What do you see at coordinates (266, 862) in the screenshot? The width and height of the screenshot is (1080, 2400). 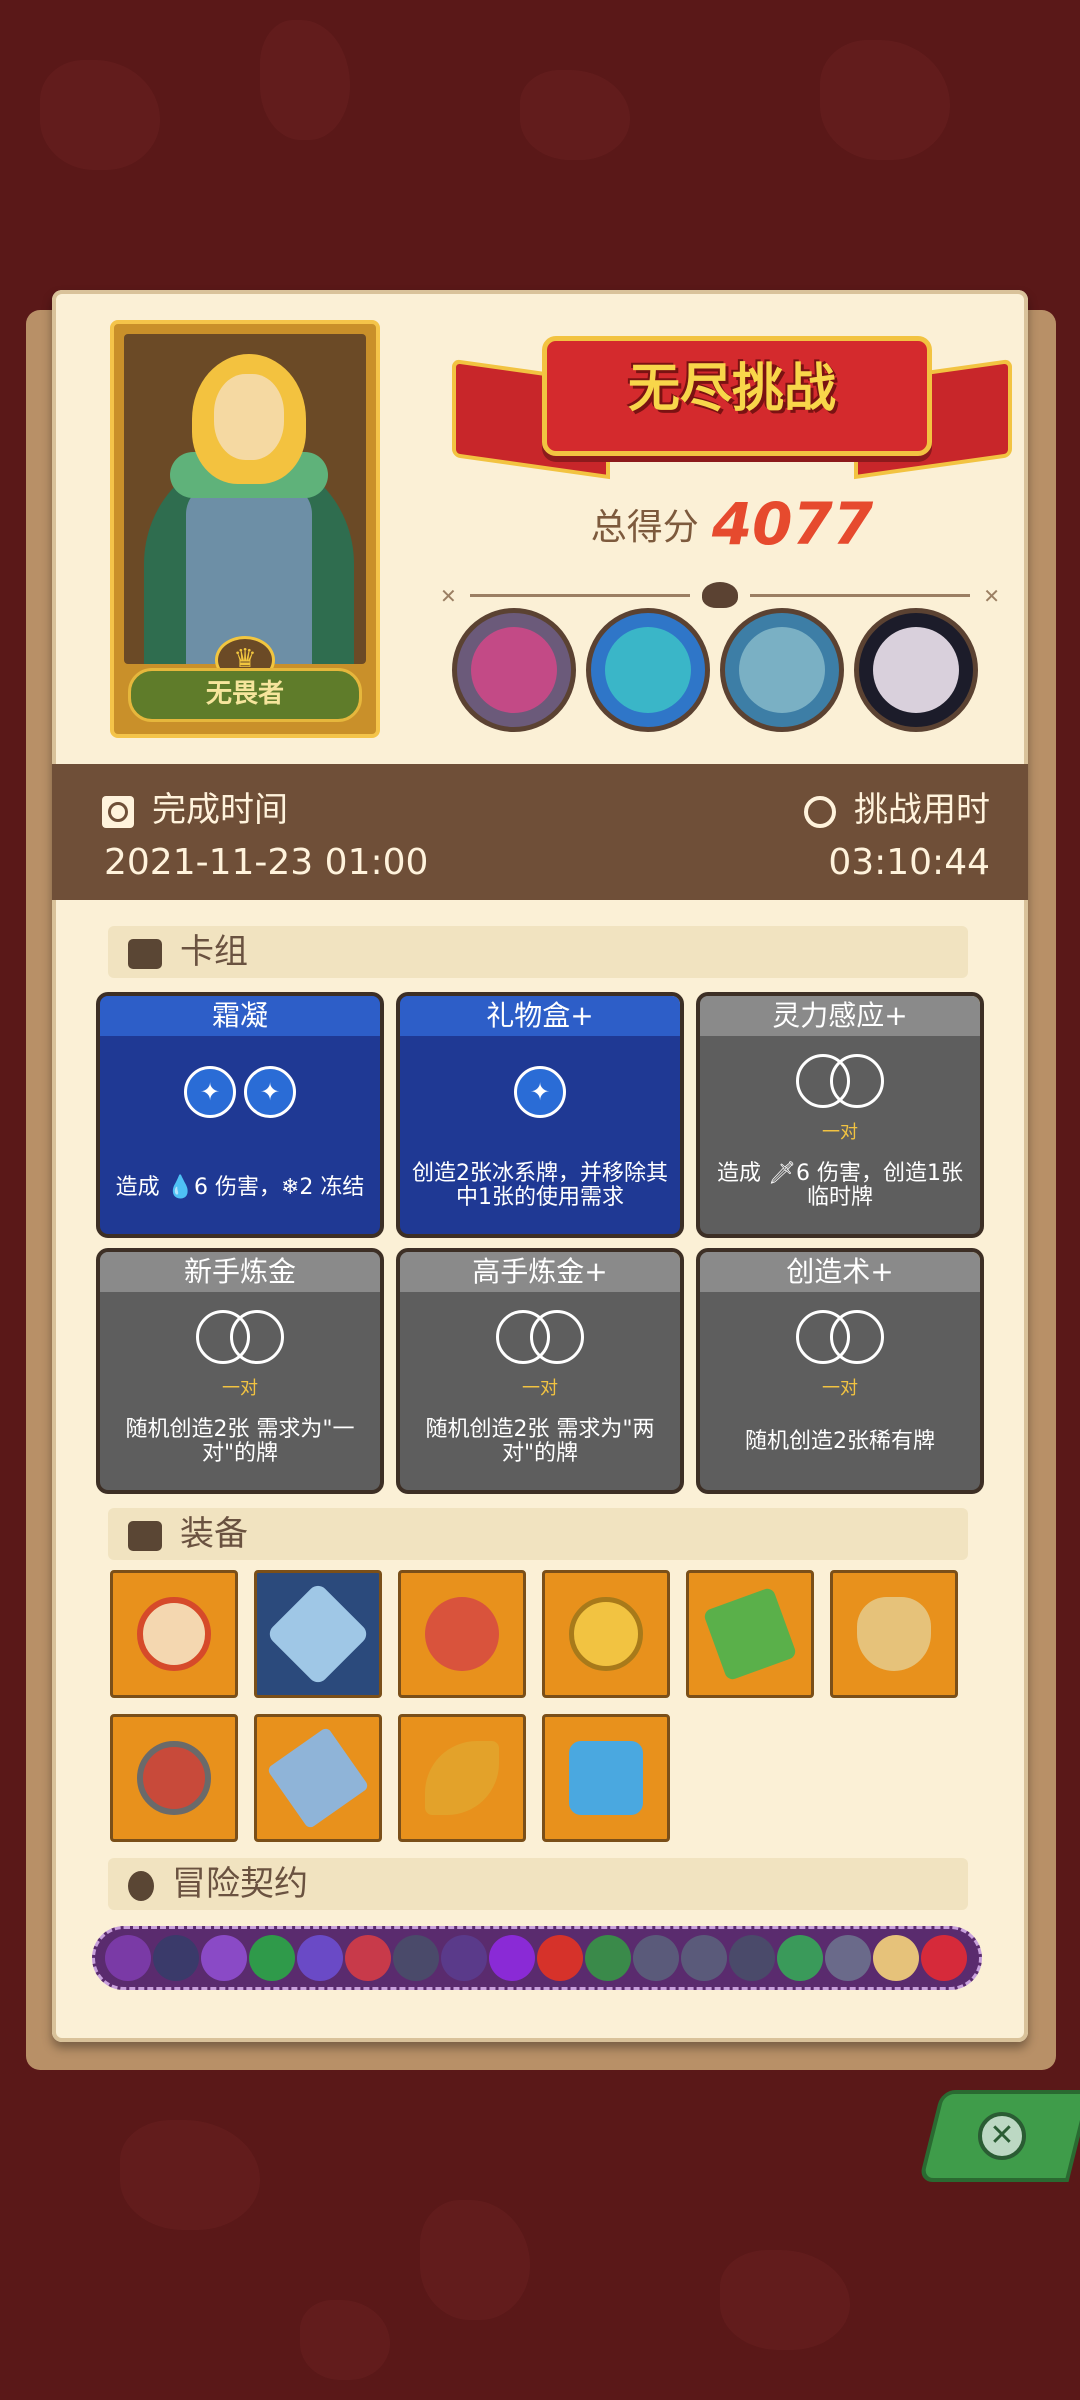 I see `completed-time-value: 2021-11-23 01:00` at bounding box center [266, 862].